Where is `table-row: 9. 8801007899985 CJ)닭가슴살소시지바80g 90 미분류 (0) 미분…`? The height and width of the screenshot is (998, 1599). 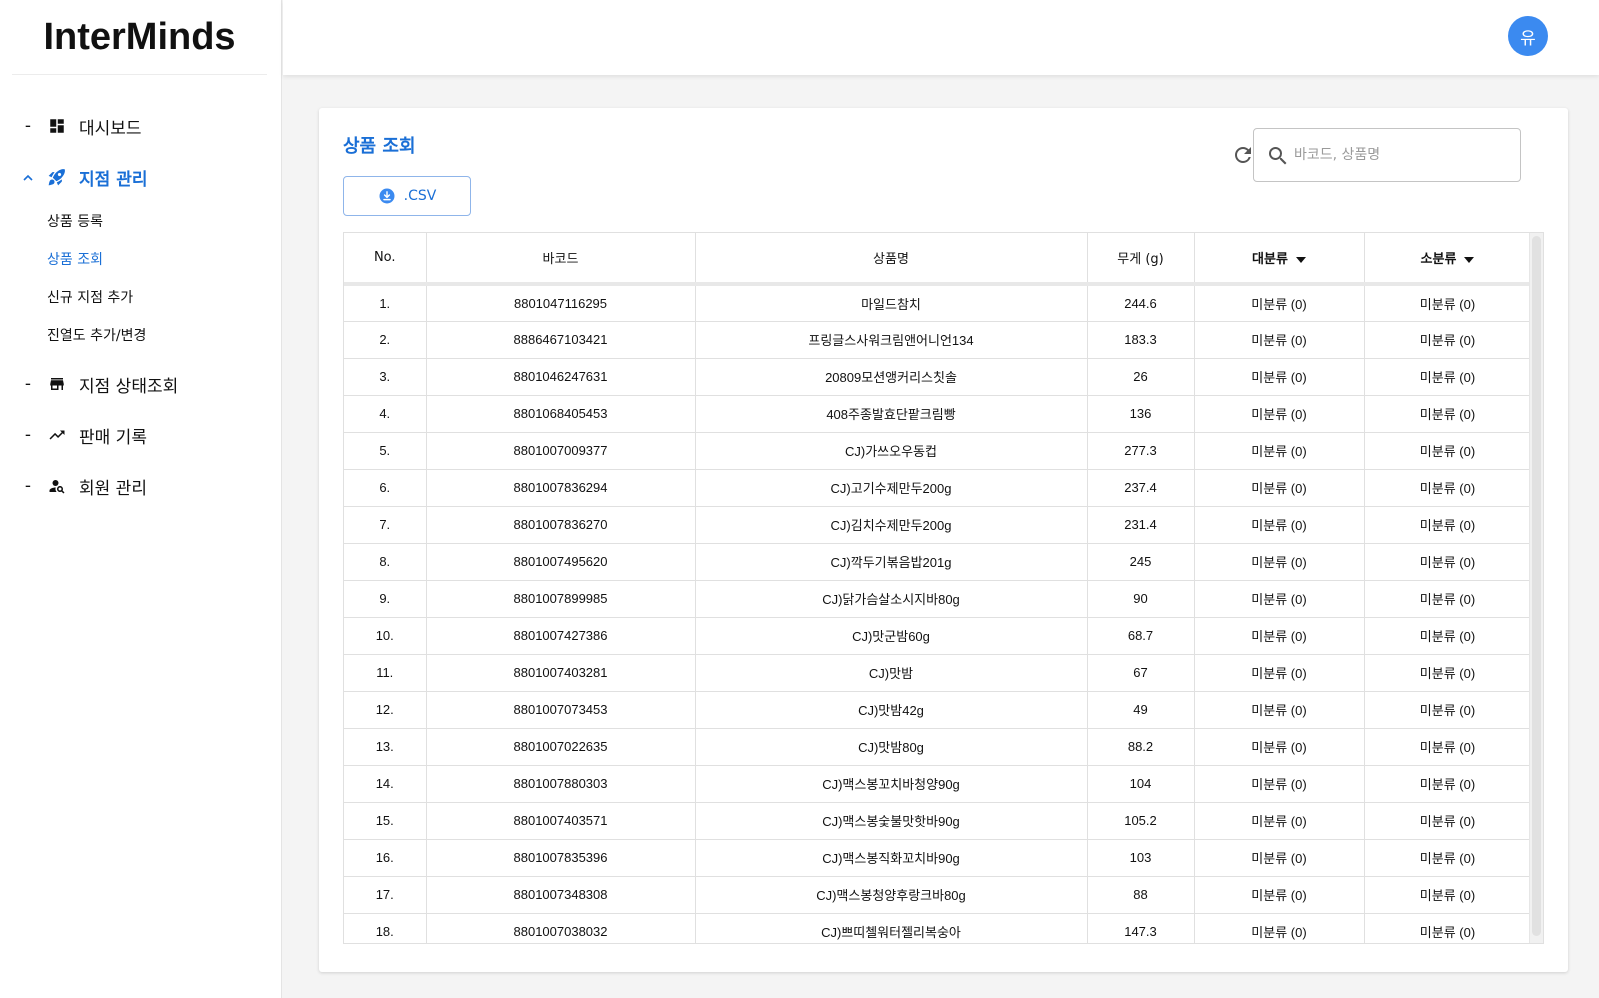
table-row: 9. 8801007899985 CJ)닭가슴살소시지바80g 90 미분류 (0) 미분… is located at coordinates (938, 599).